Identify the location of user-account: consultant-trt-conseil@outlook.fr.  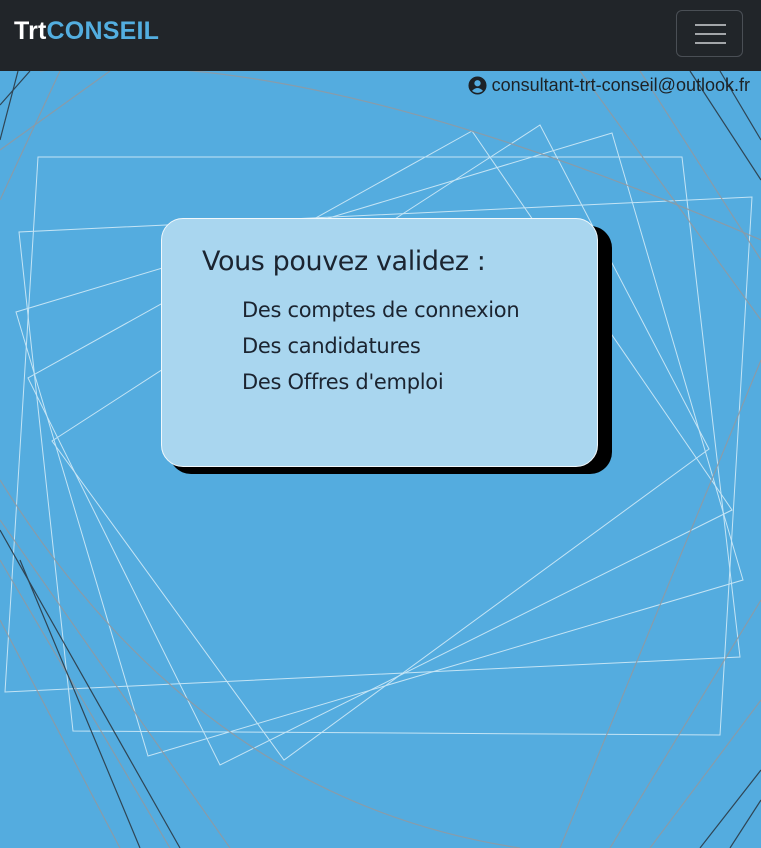
(609, 85).